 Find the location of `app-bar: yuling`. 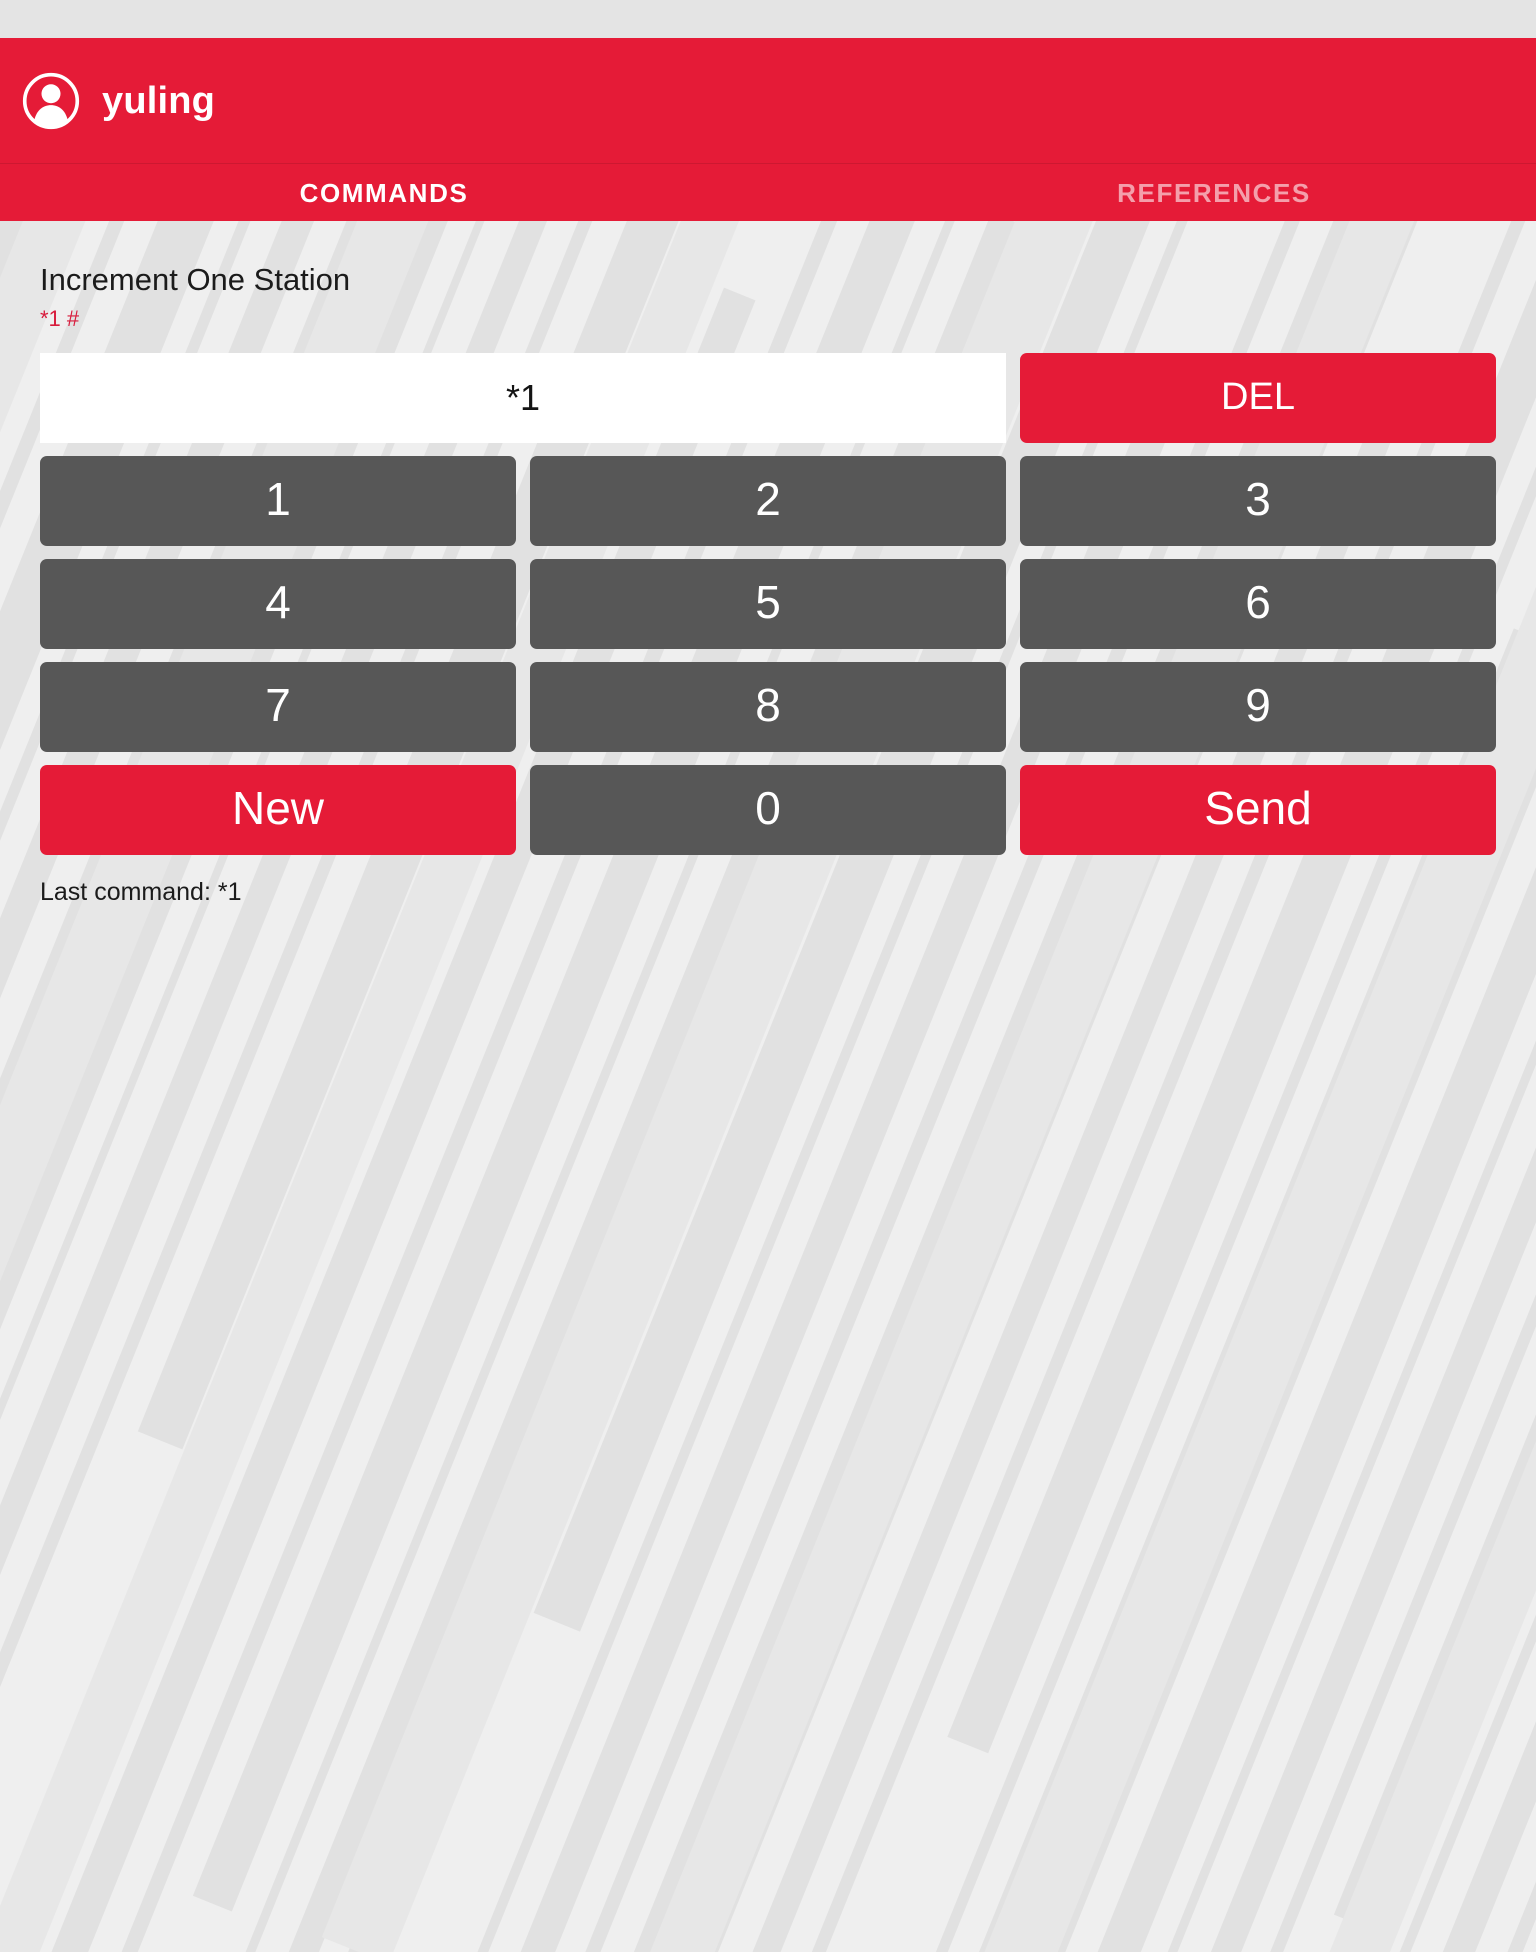

app-bar: yuling is located at coordinates (768, 100).